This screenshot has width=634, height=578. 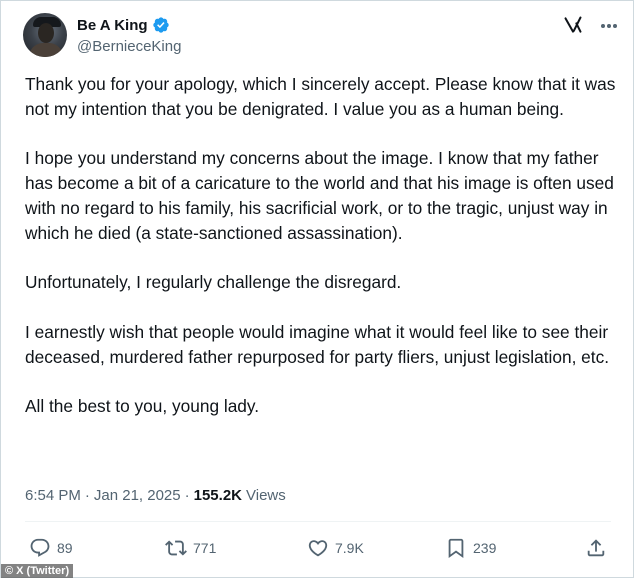 I want to click on action-bar: 89 771 7.9K 239, so click(x=318, y=549).